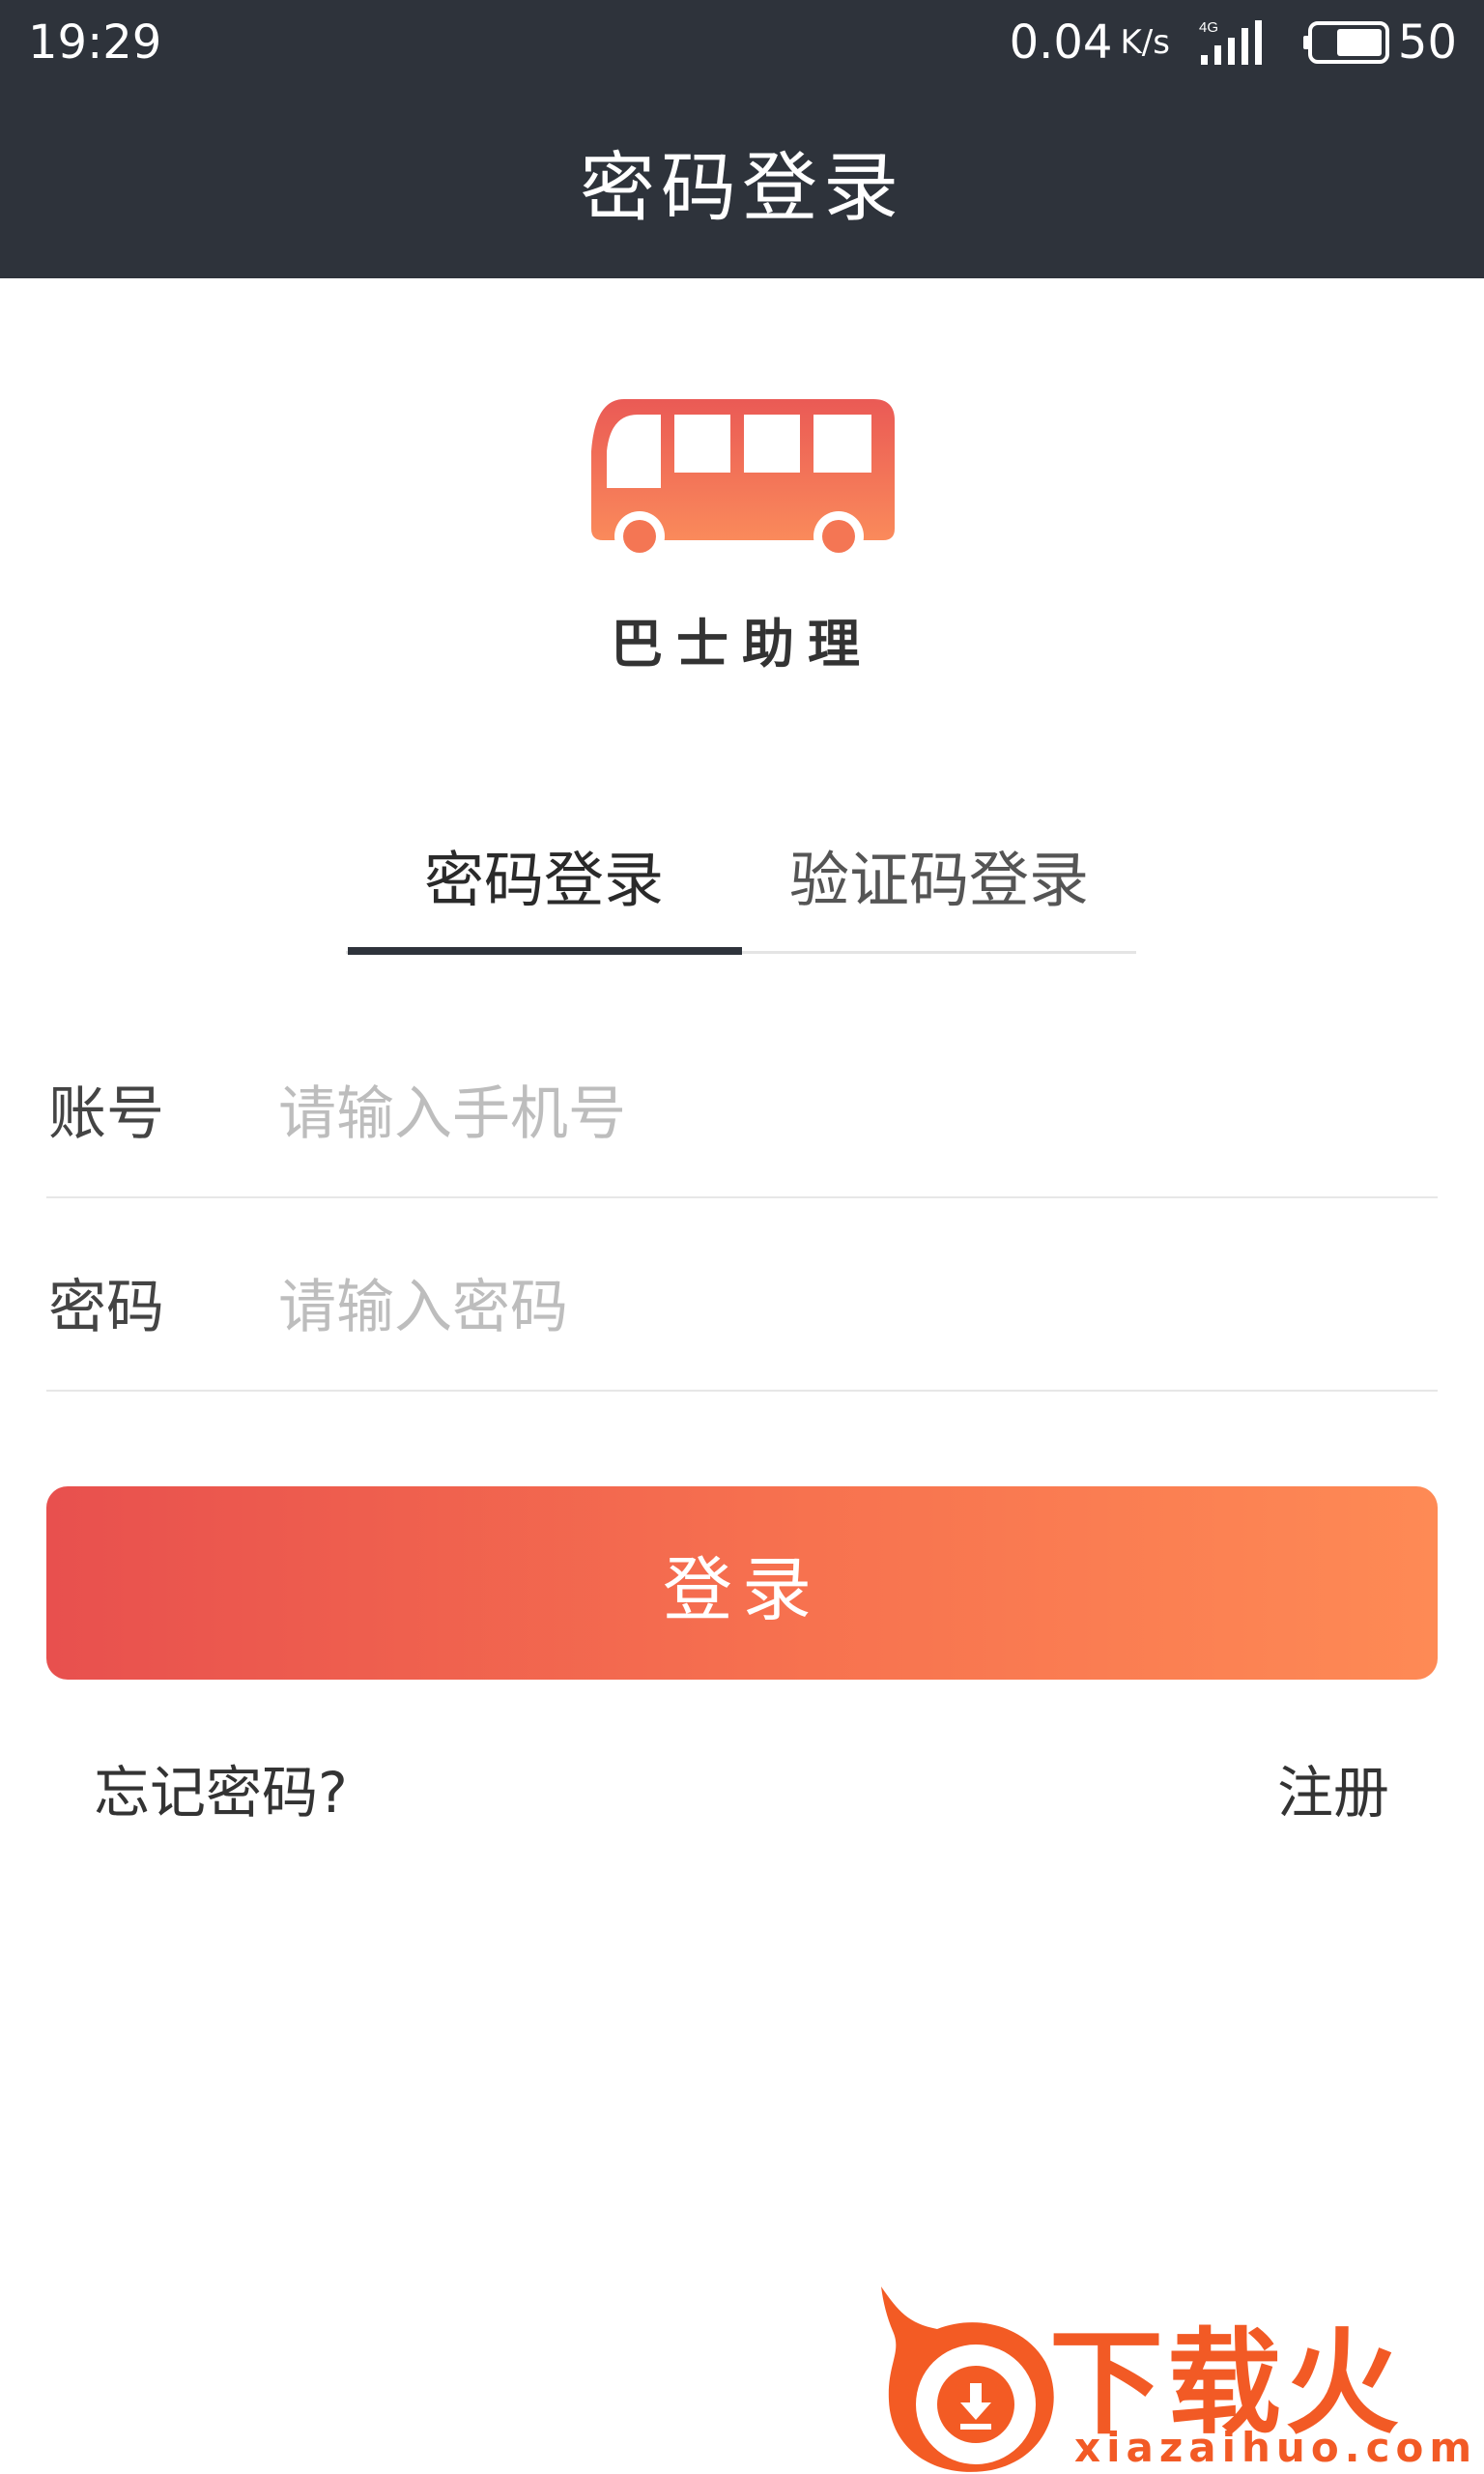 The image size is (1484, 2474). I want to click on account-row: 账号, so click(742, 1115).